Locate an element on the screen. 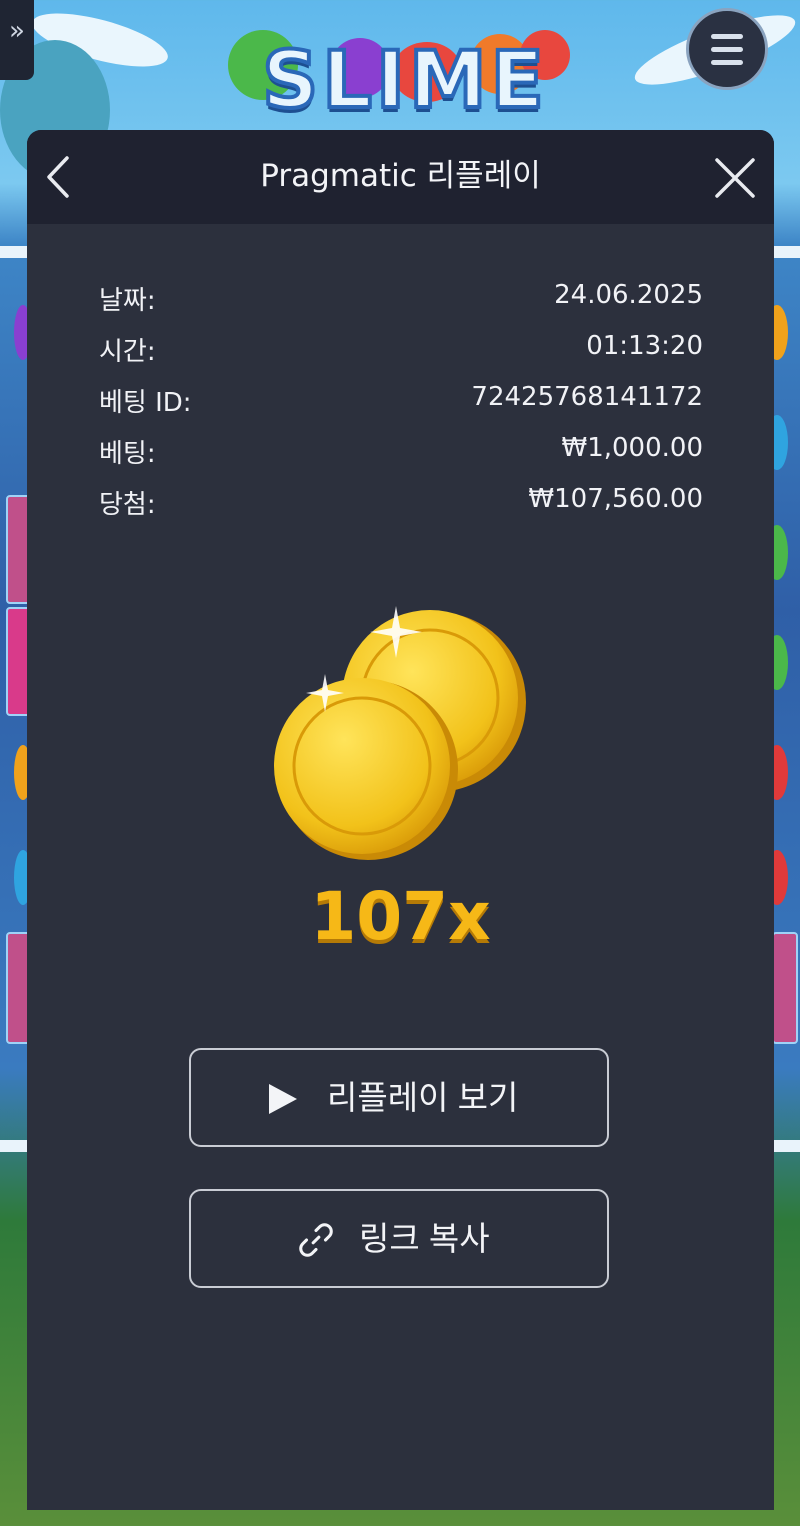 Image resolution: width=800 pixels, height=1526 pixels. link-icon is located at coordinates (316, 1240).